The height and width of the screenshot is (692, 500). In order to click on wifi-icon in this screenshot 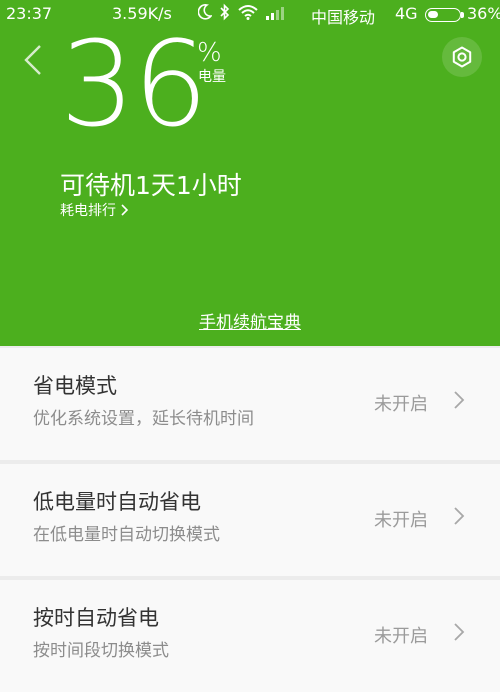, I will do `click(248, 12)`.